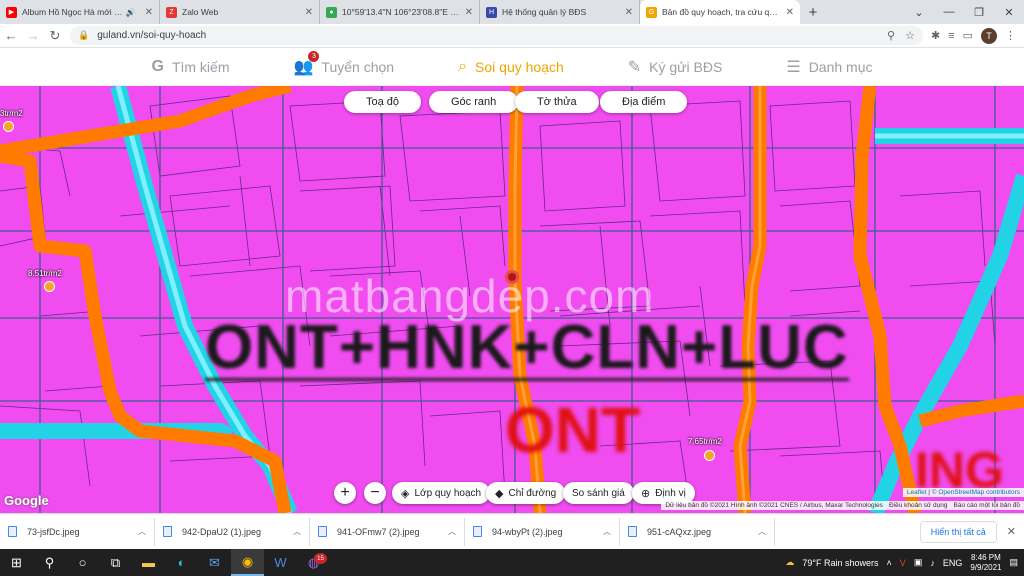 The width and height of the screenshot is (1024, 576). What do you see at coordinates (11, 35) in the screenshot?
I see `back-icon: ←` at bounding box center [11, 35].